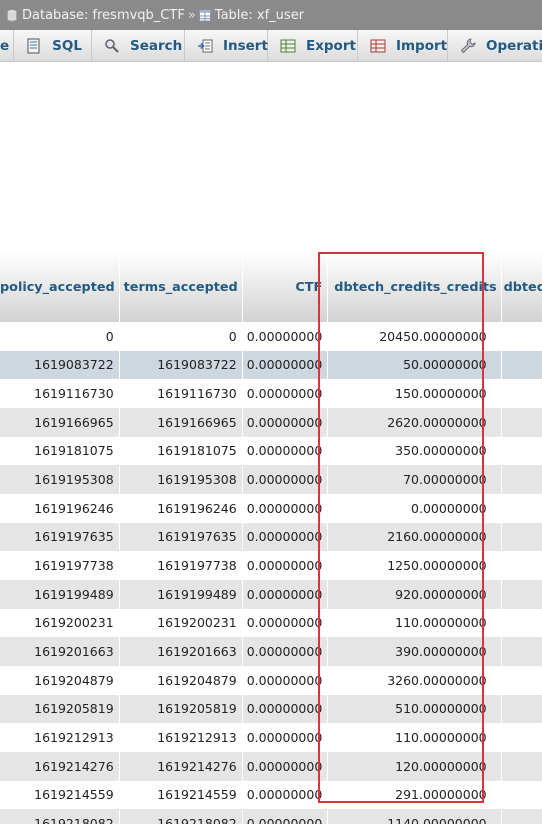 The height and width of the screenshot is (824, 542). What do you see at coordinates (181, 287) in the screenshot?
I see `column-header-terms-accepted: terms_accepted` at bounding box center [181, 287].